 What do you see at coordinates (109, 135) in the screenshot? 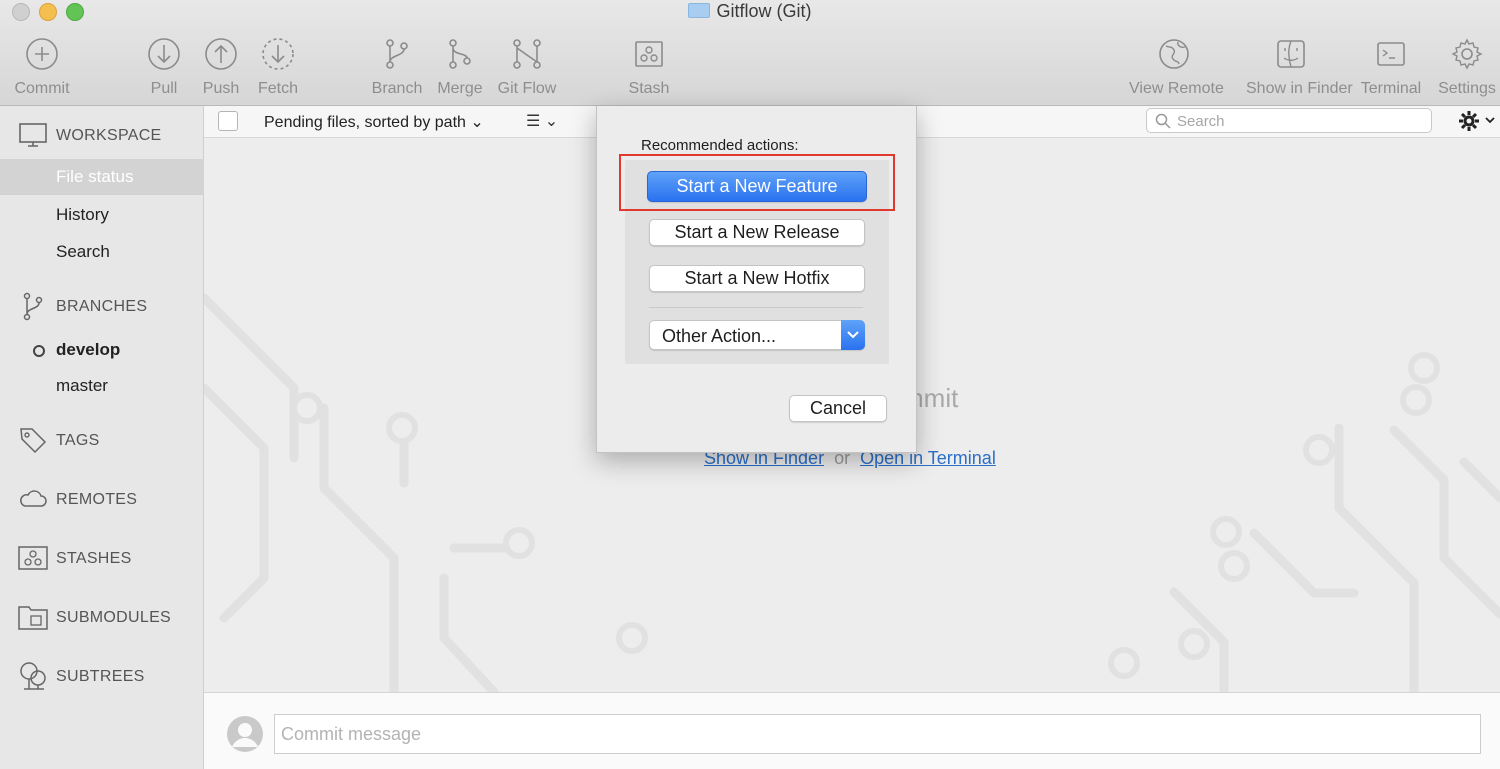
I see `workspace-header: WORKSPACE` at bounding box center [109, 135].